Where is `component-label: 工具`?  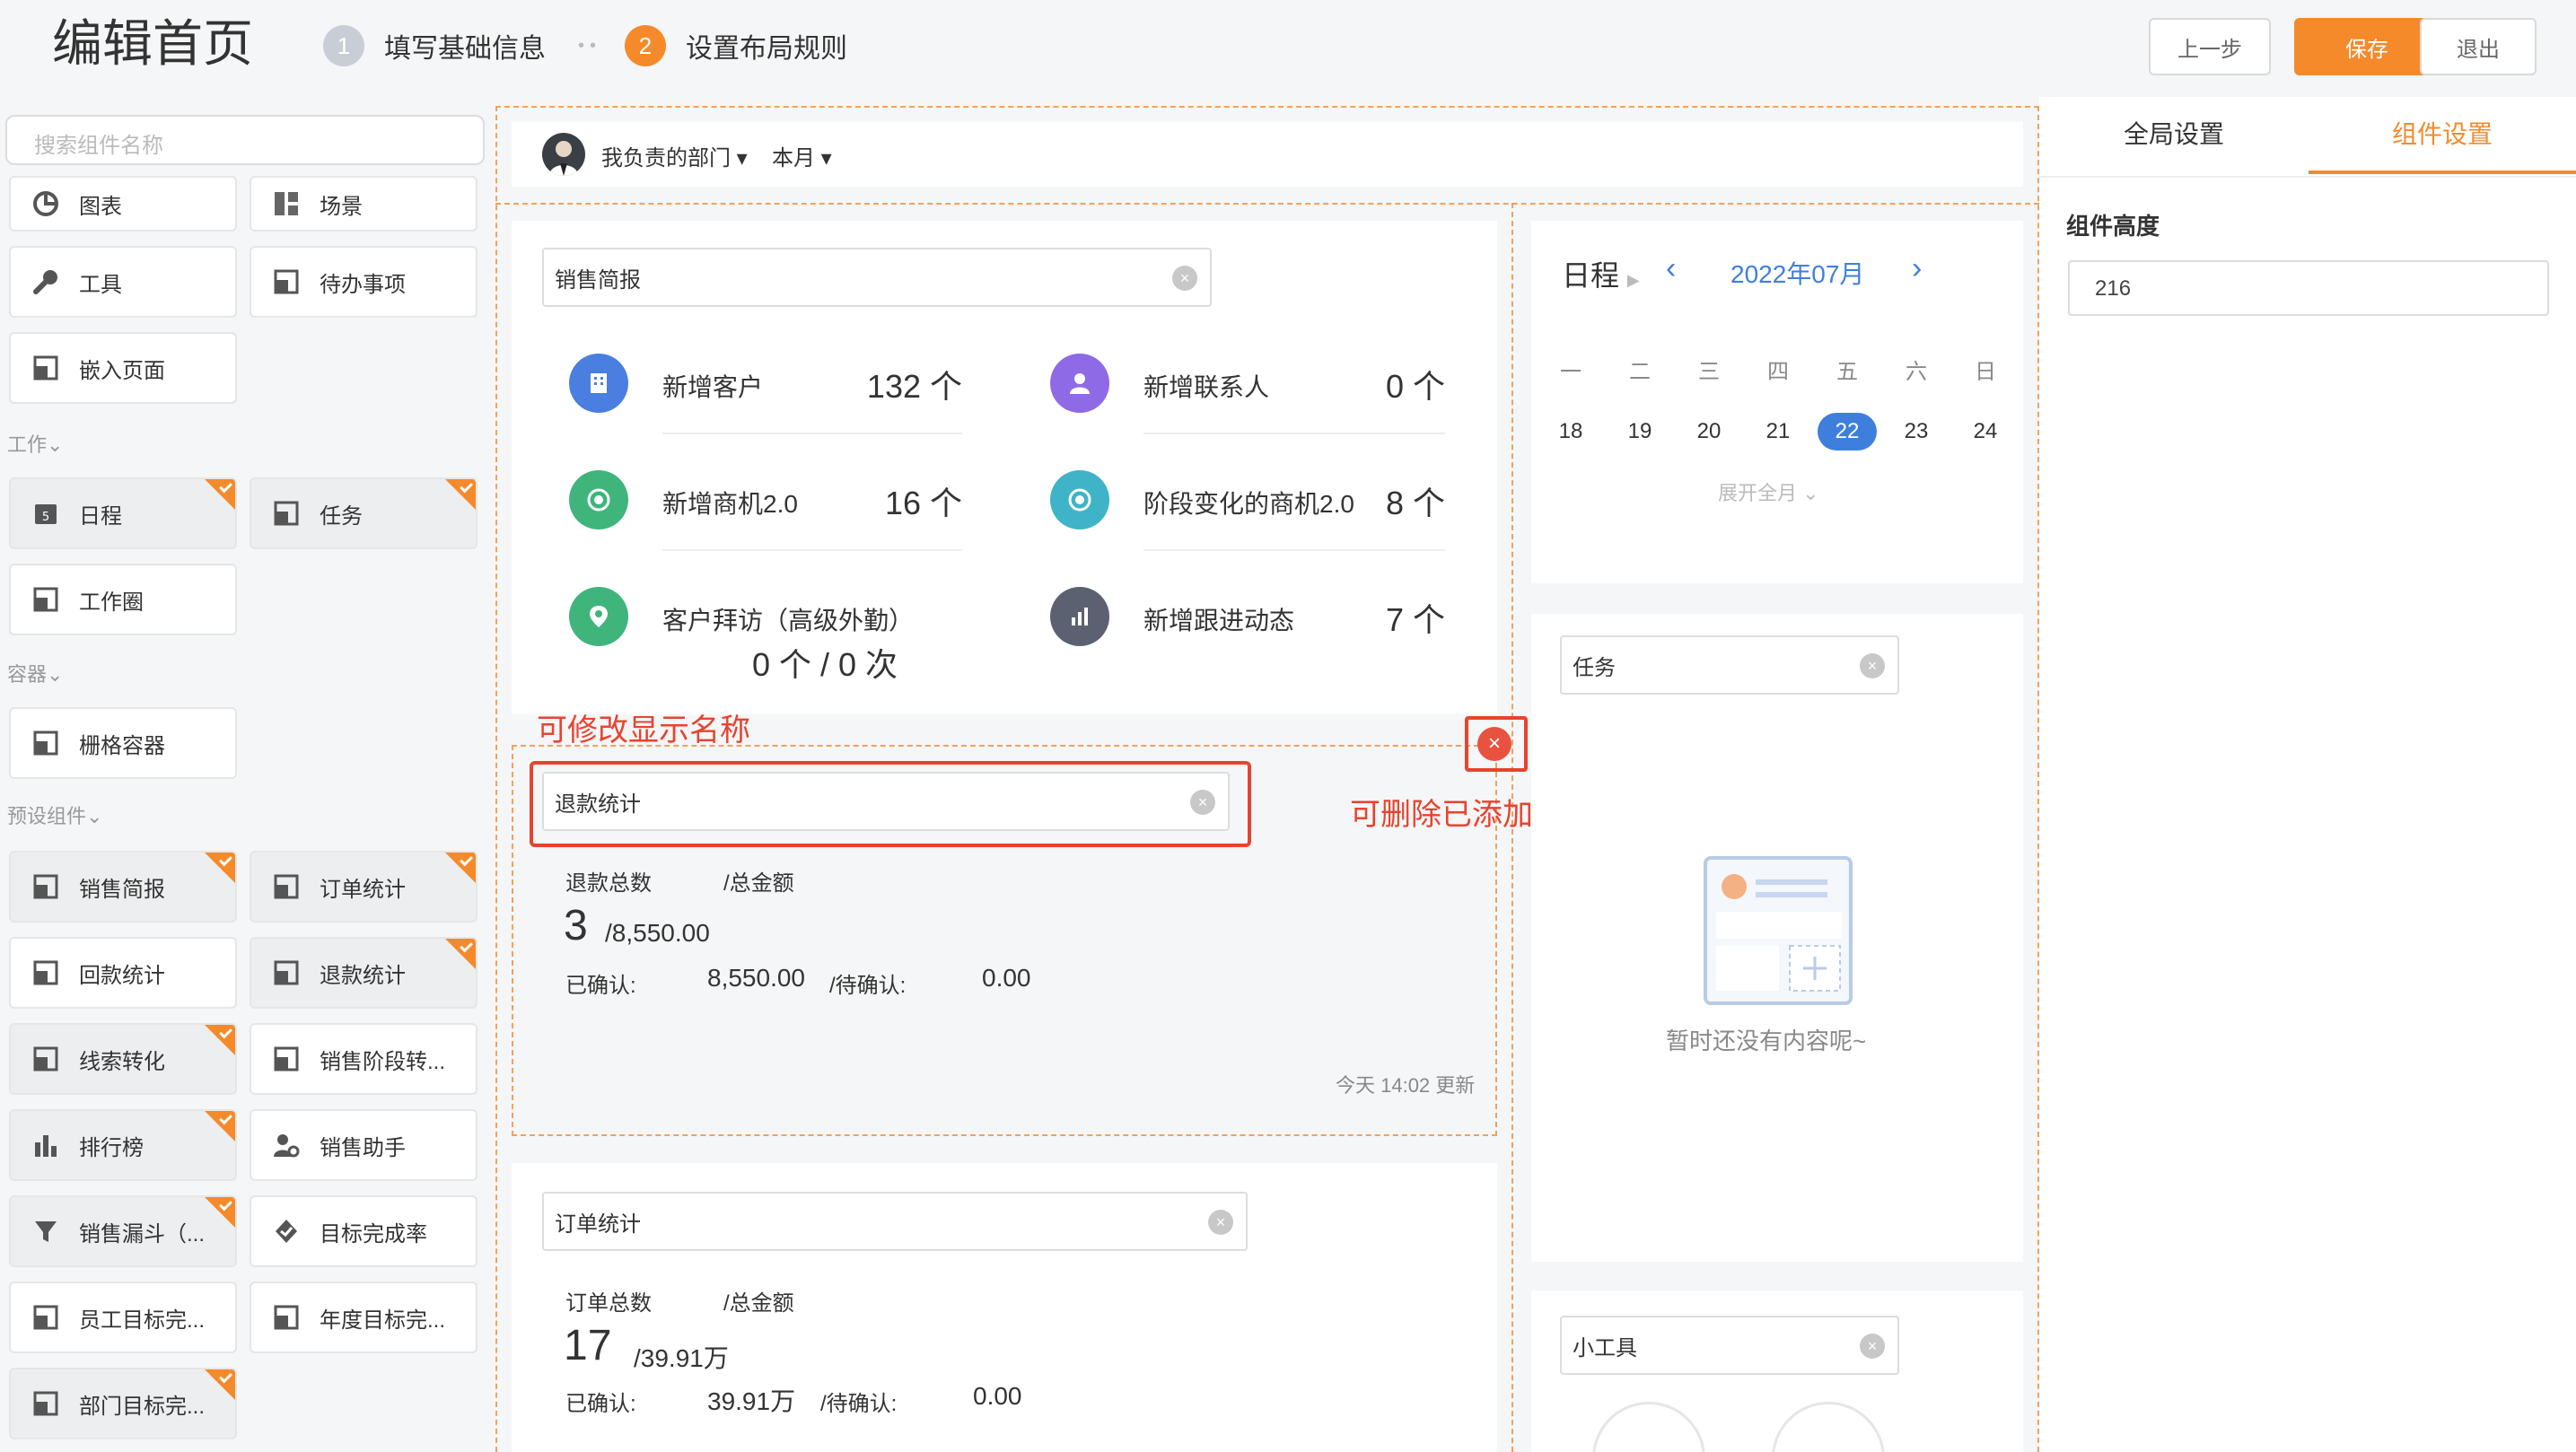 component-label: 工具 is located at coordinates (100, 284).